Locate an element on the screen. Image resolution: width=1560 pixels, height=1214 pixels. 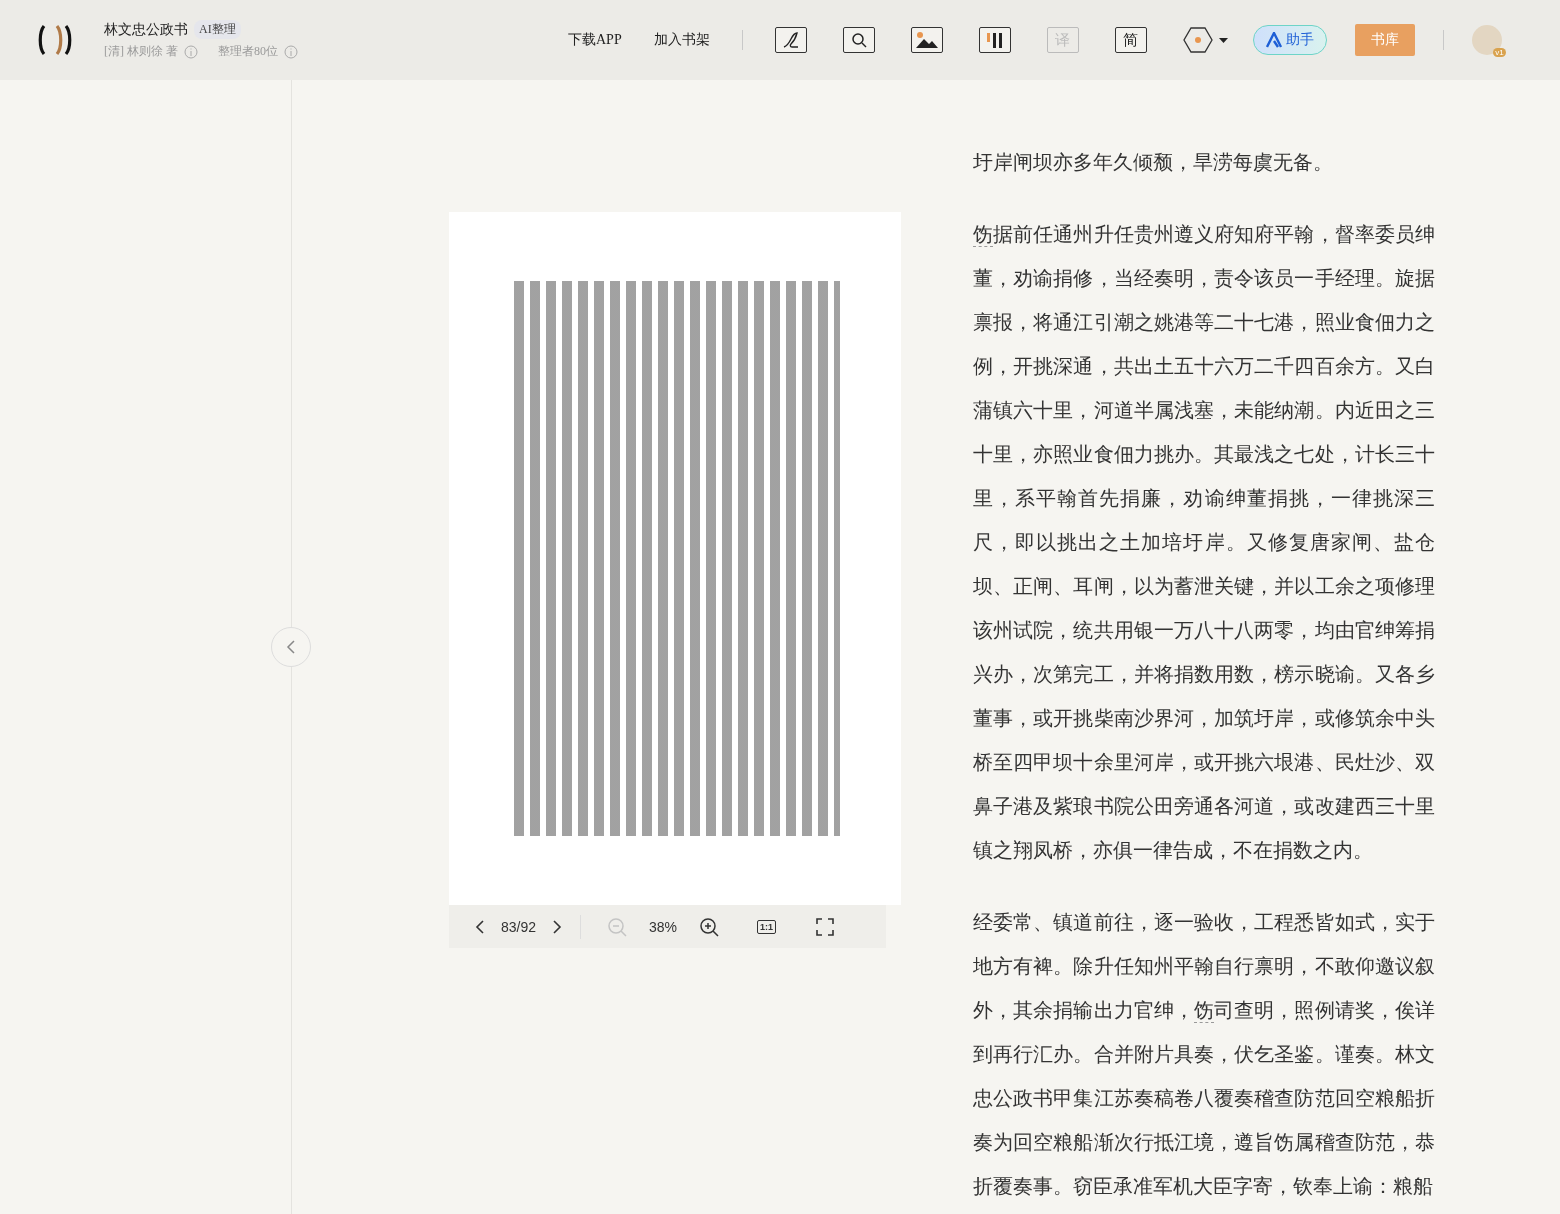
fullscreen-icon is located at coordinates (825, 926).